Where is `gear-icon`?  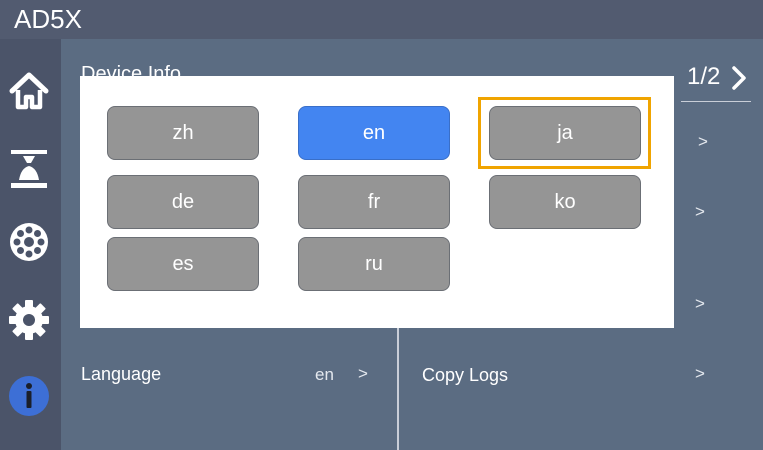
gear-icon is located at coordinates (29, 320).